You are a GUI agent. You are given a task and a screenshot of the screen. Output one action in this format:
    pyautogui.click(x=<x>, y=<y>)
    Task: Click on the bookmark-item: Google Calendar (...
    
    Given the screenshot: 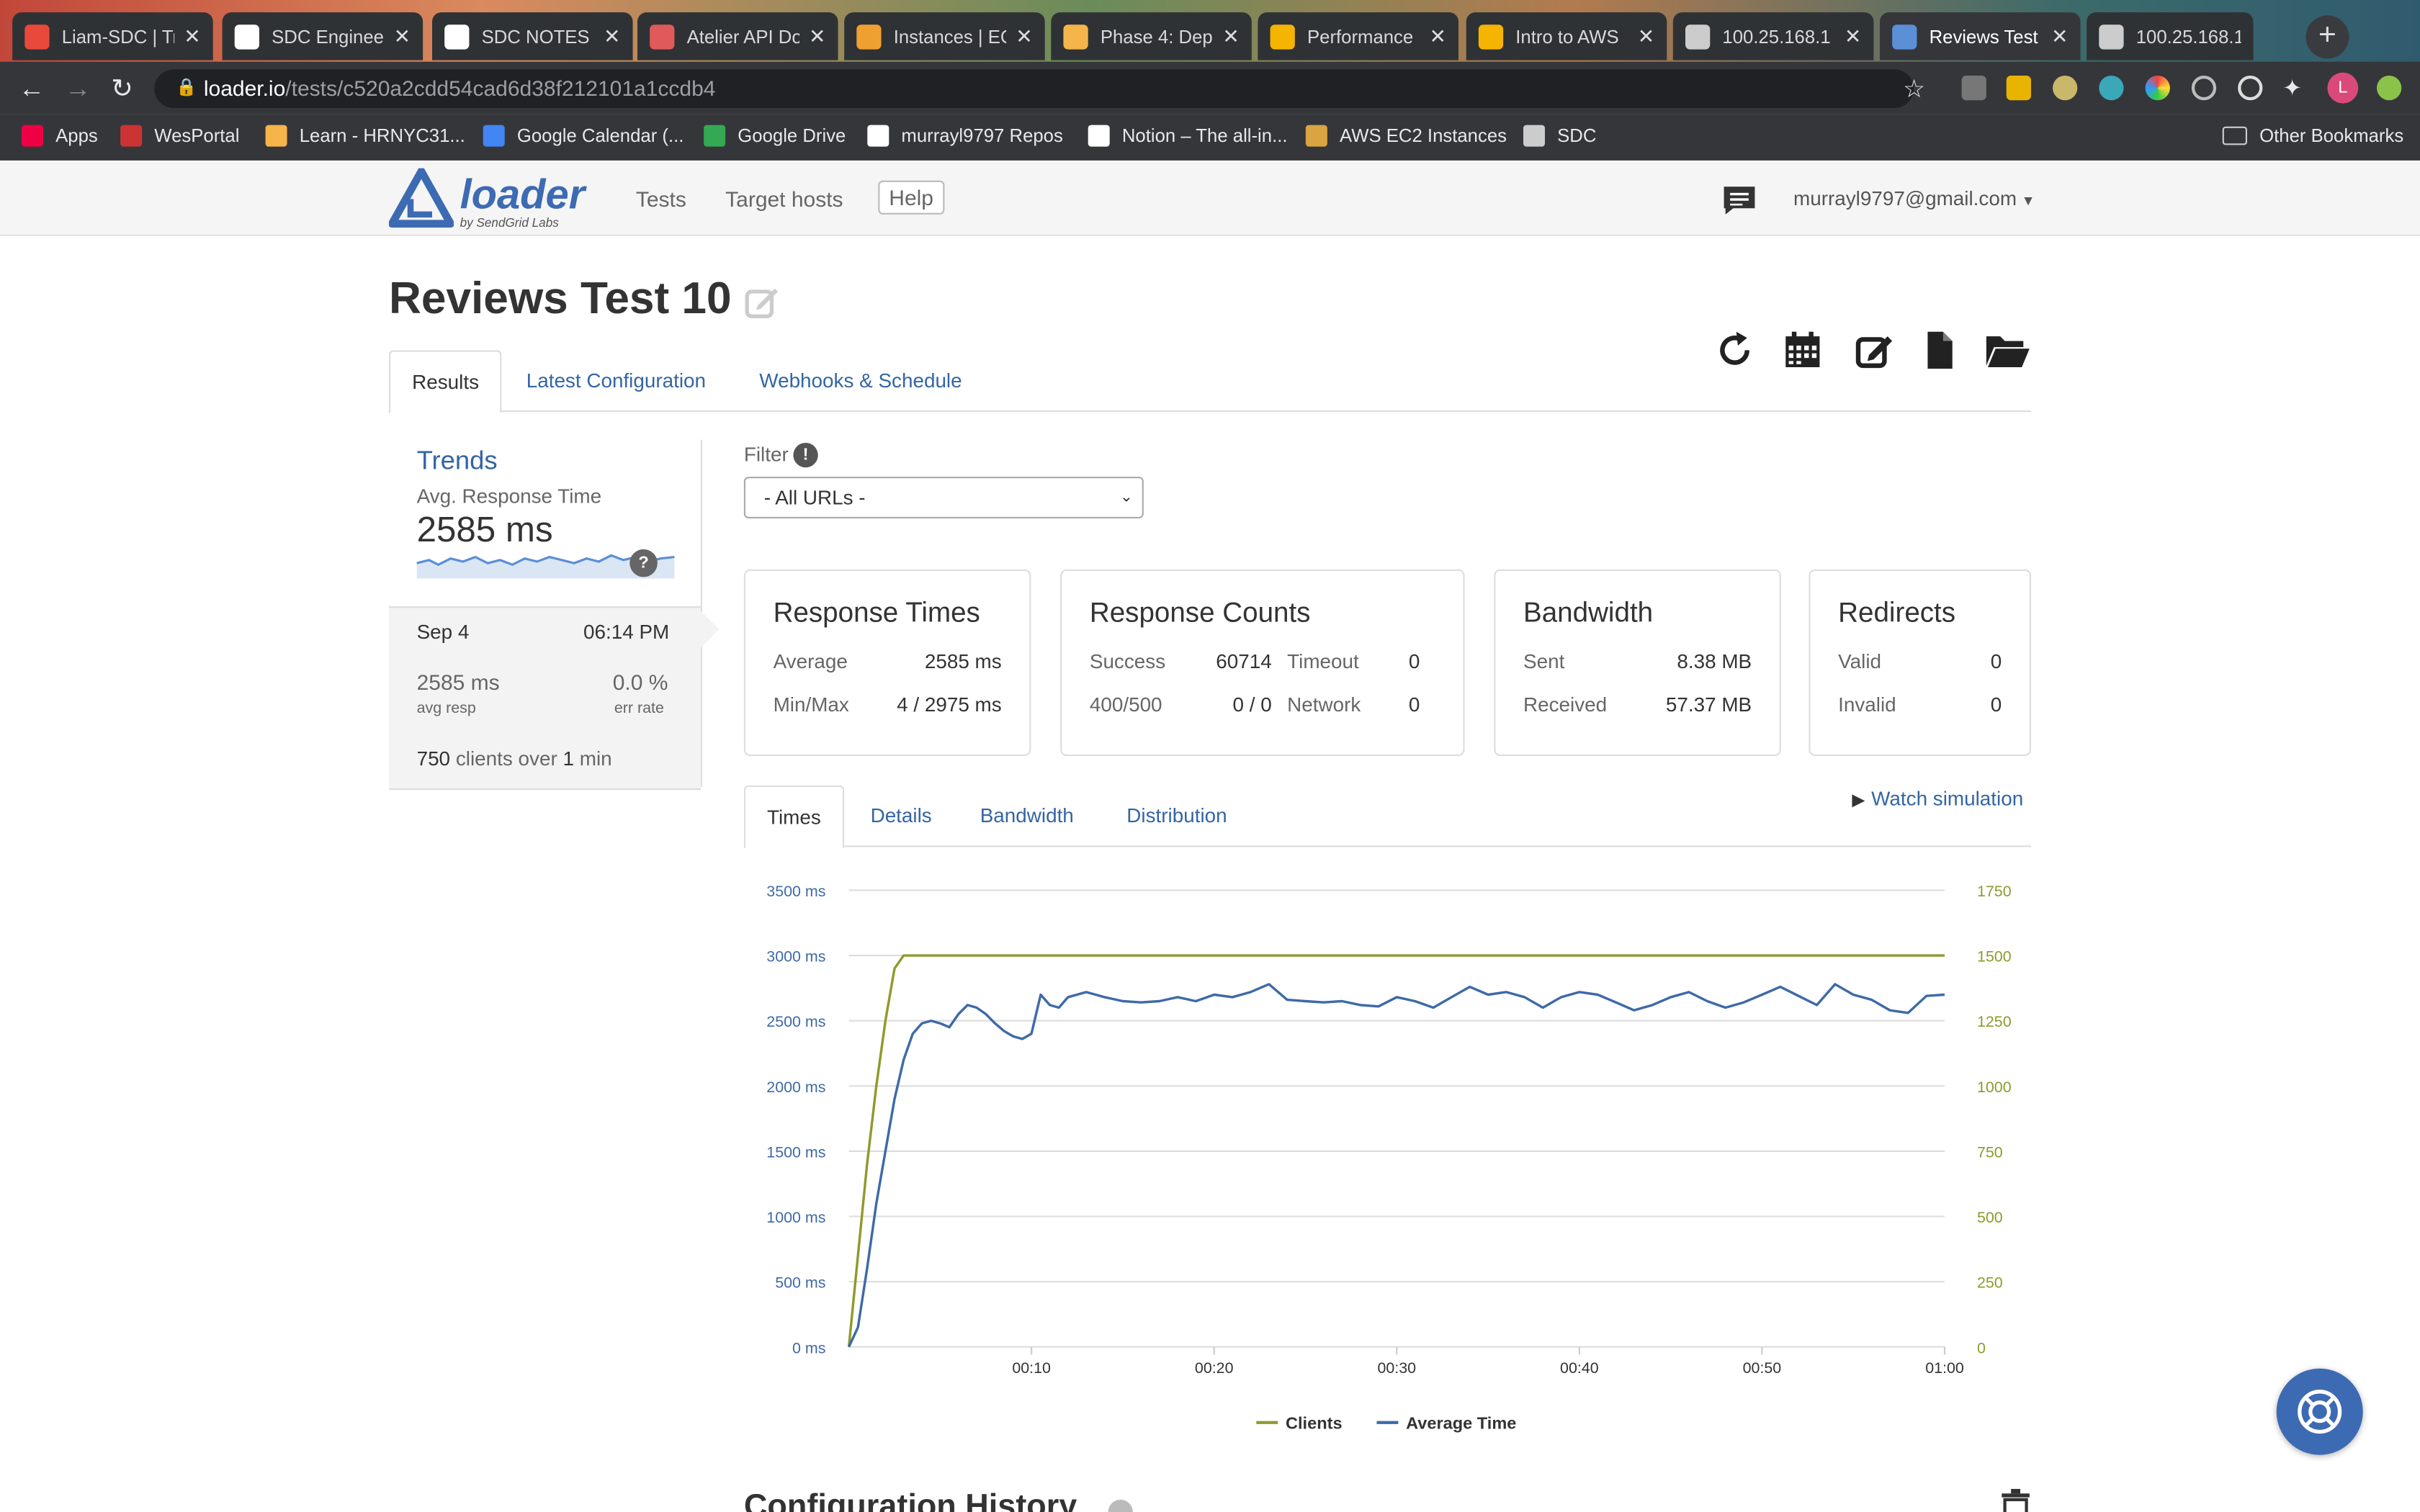 What is the action you would take?
    pyautogui.click(x=583, y=136)
    